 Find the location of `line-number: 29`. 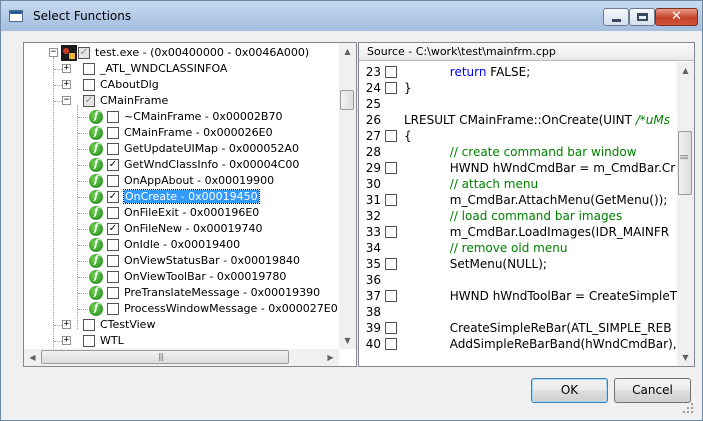

line-number: 29 is located at coordinates (373, 168).